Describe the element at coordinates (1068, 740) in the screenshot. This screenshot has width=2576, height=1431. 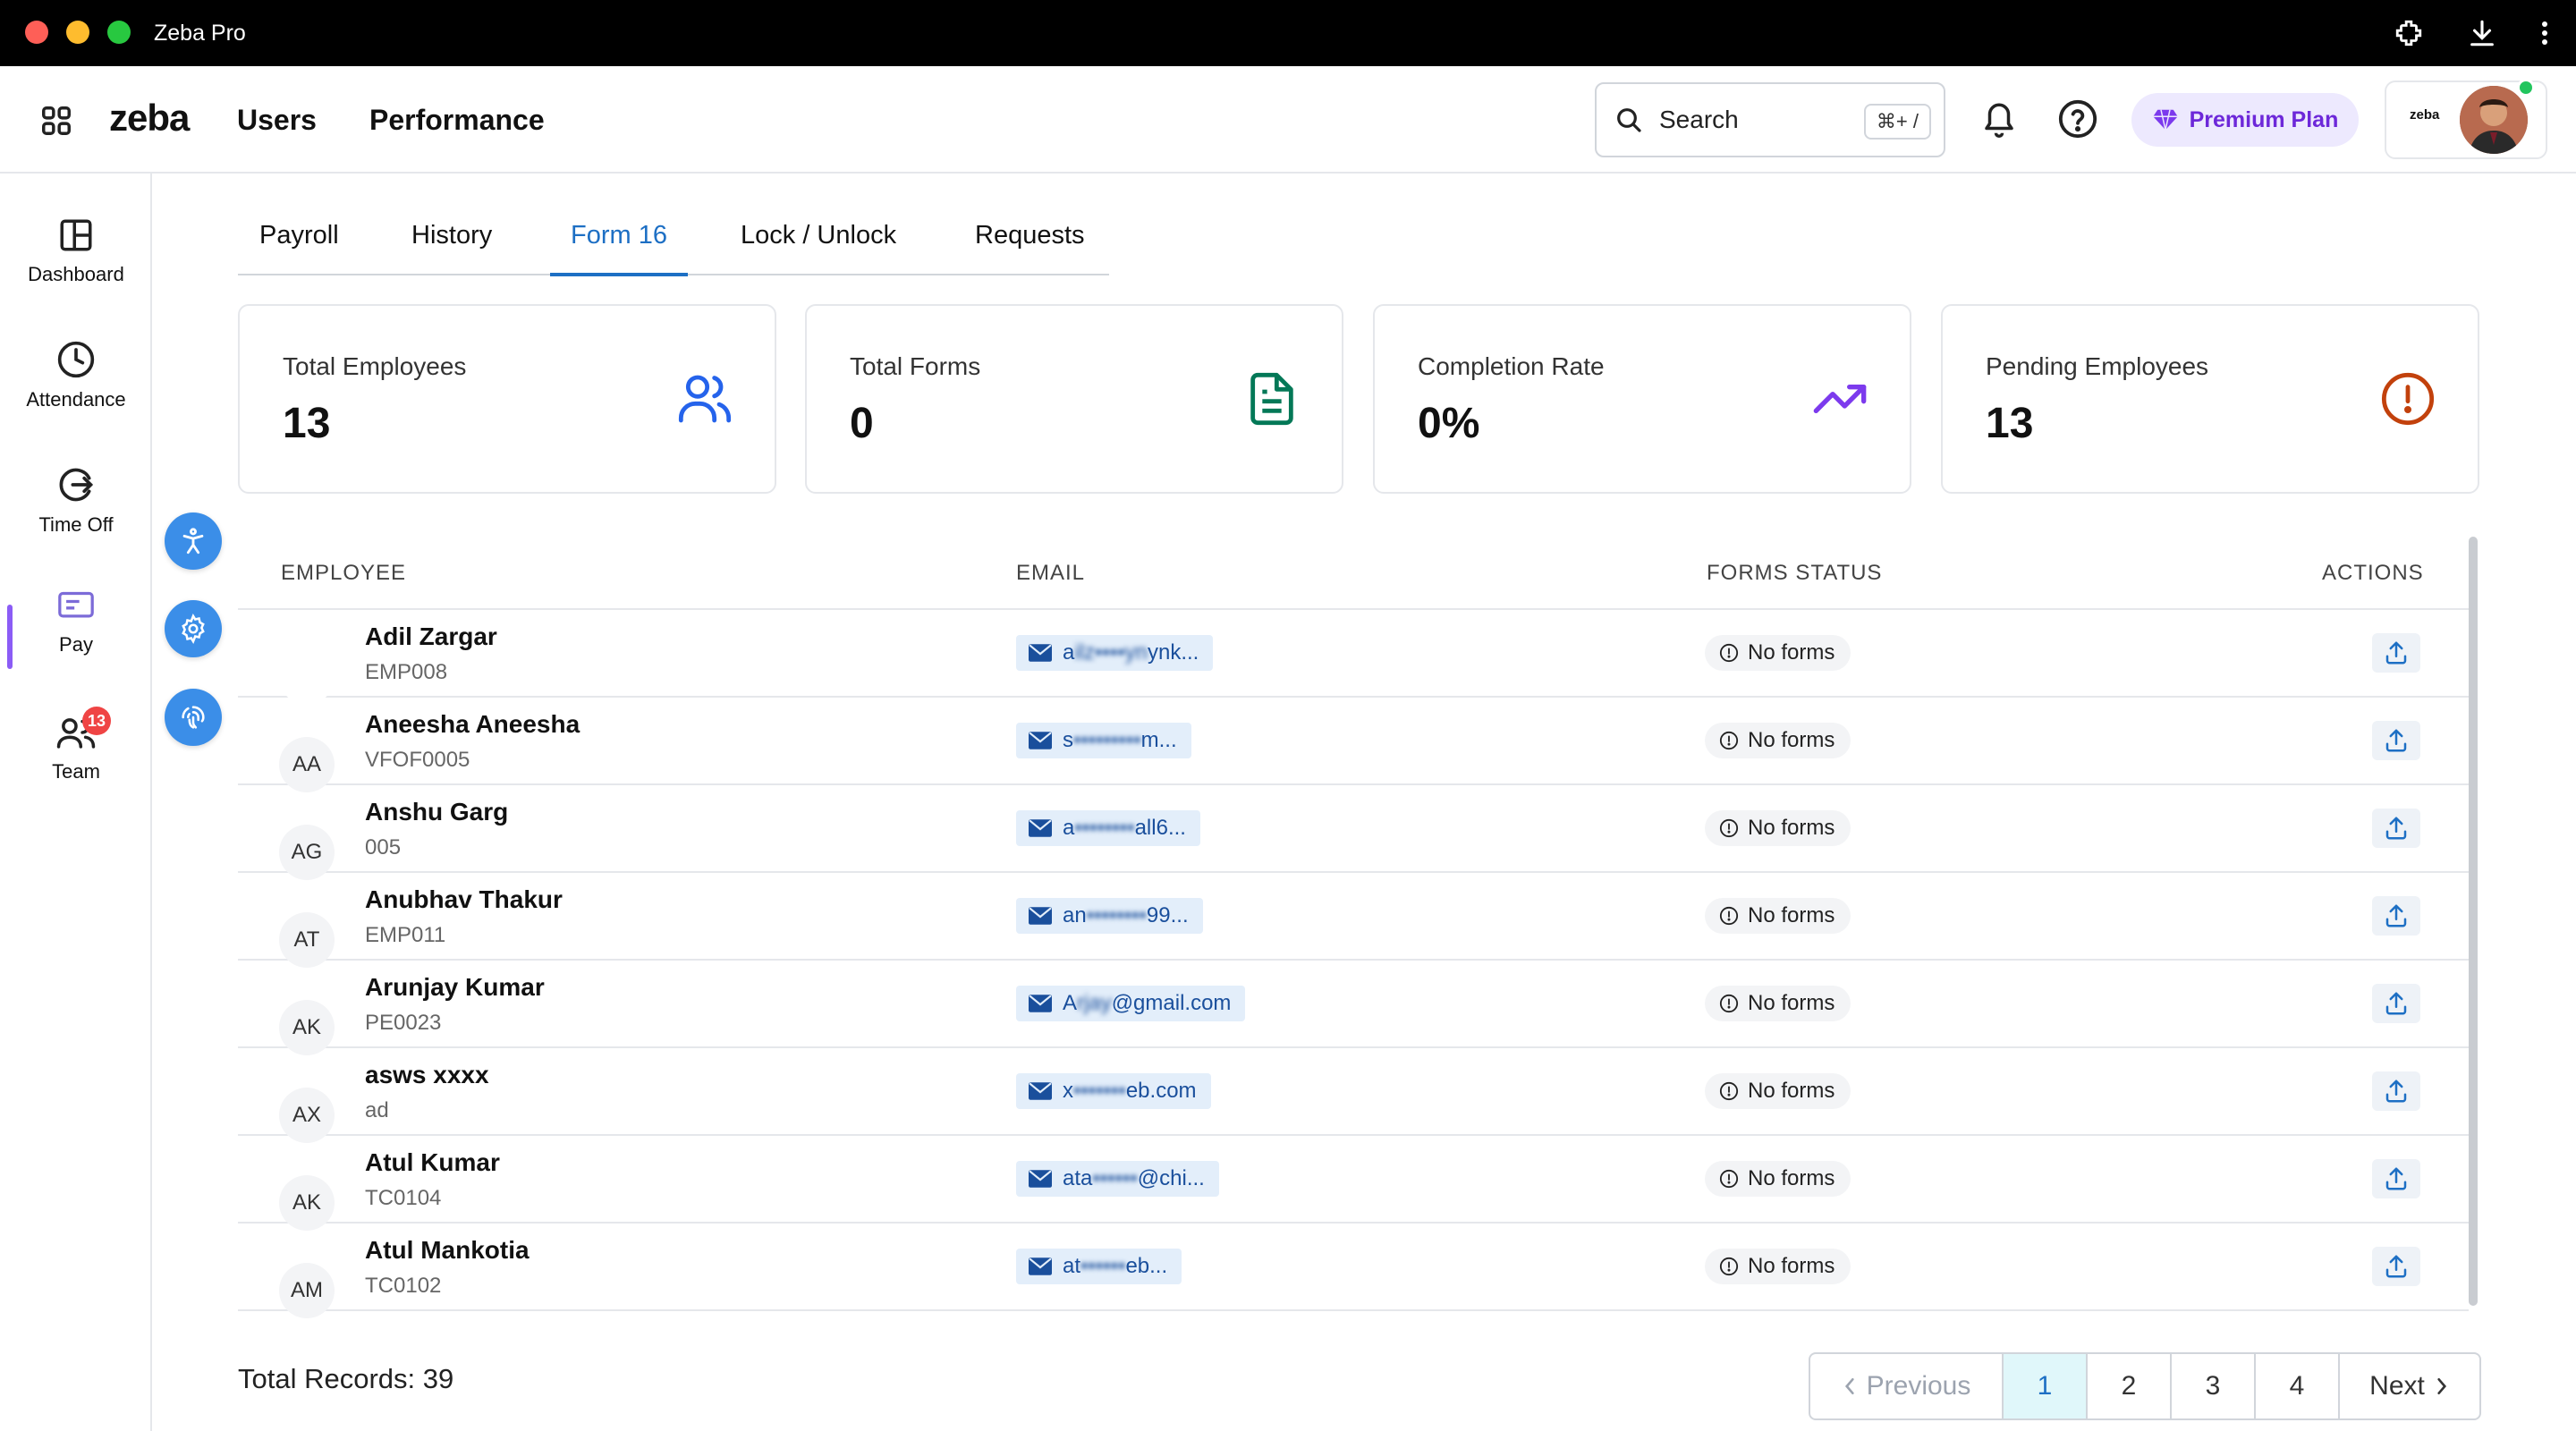
I see `email-text-start: s` at that location.